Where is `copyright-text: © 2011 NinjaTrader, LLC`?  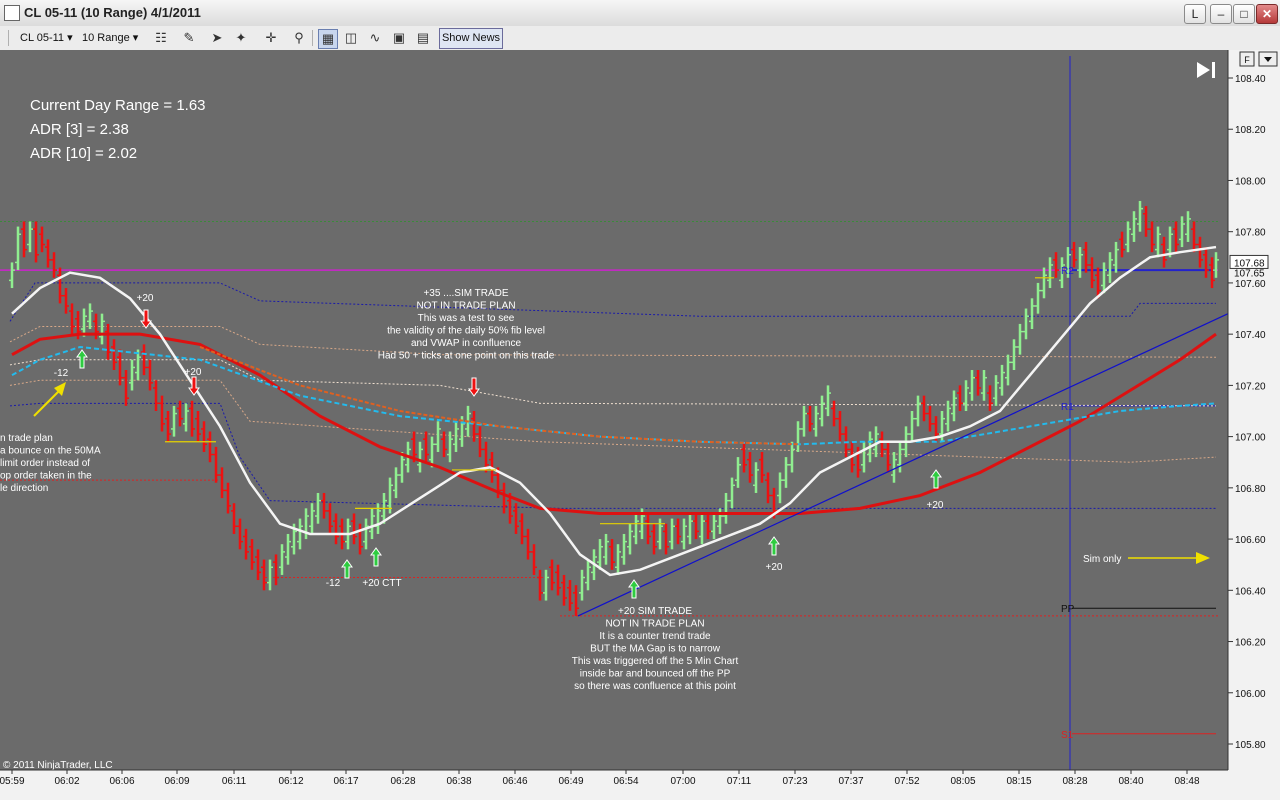
copyright-text: © 2011 NinjaTrader, LLC is located at coordinates (58, 765).